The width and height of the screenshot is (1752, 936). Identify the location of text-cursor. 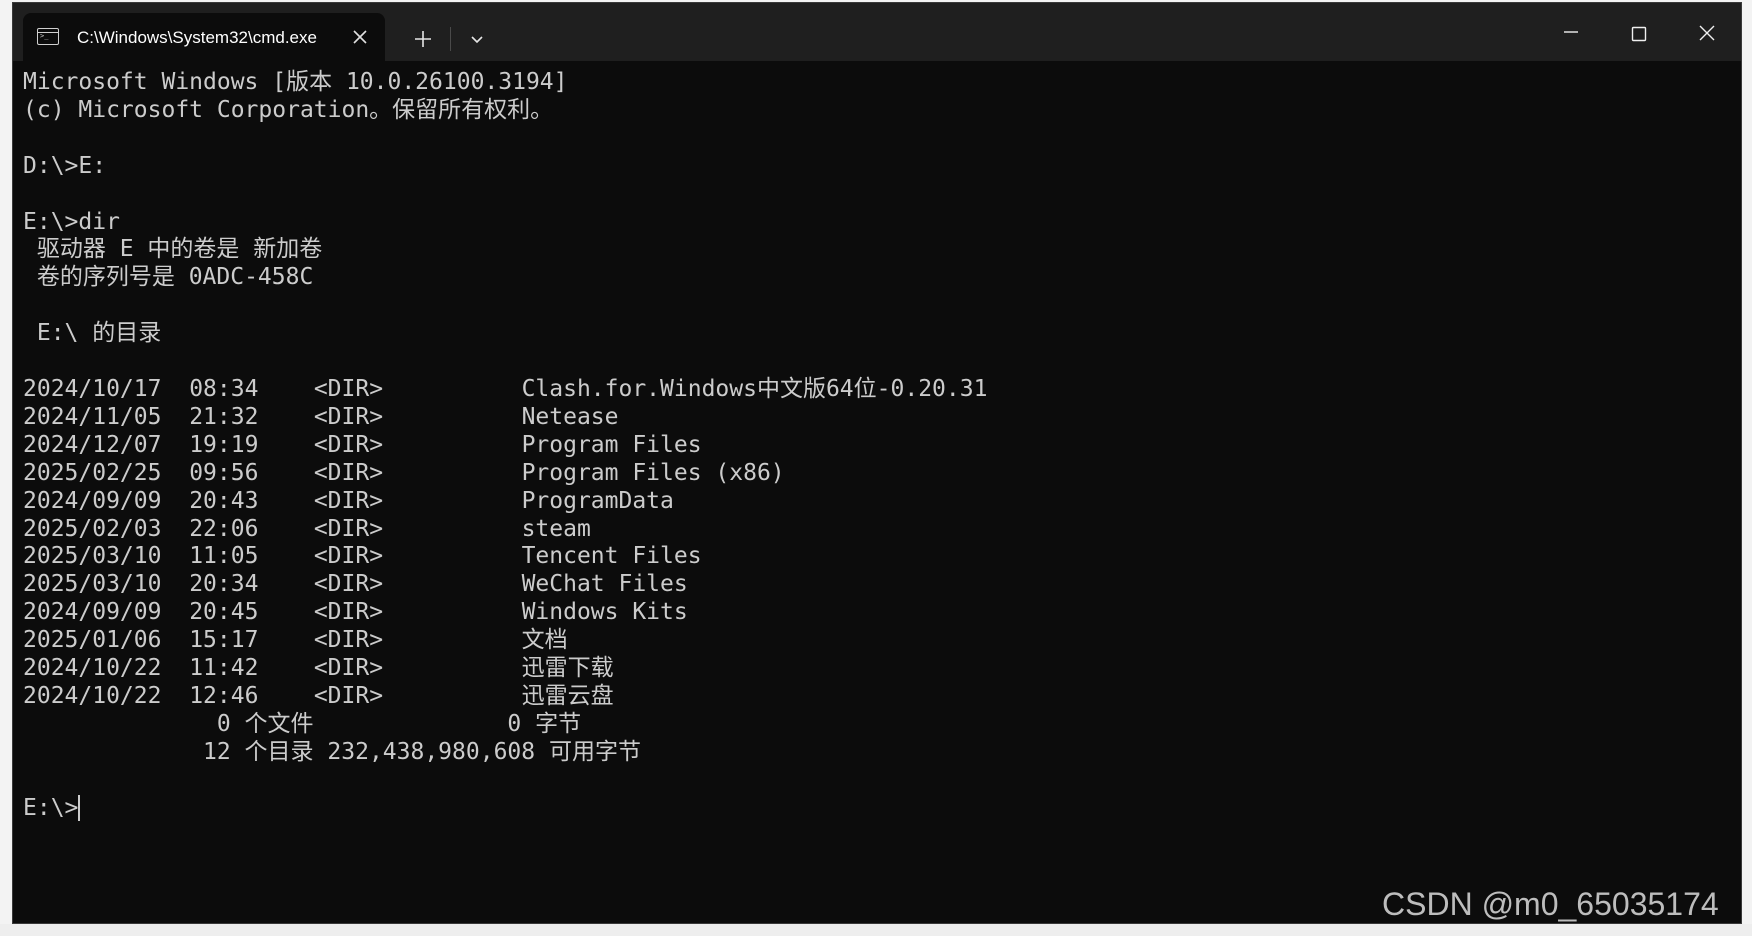
(79, 807).